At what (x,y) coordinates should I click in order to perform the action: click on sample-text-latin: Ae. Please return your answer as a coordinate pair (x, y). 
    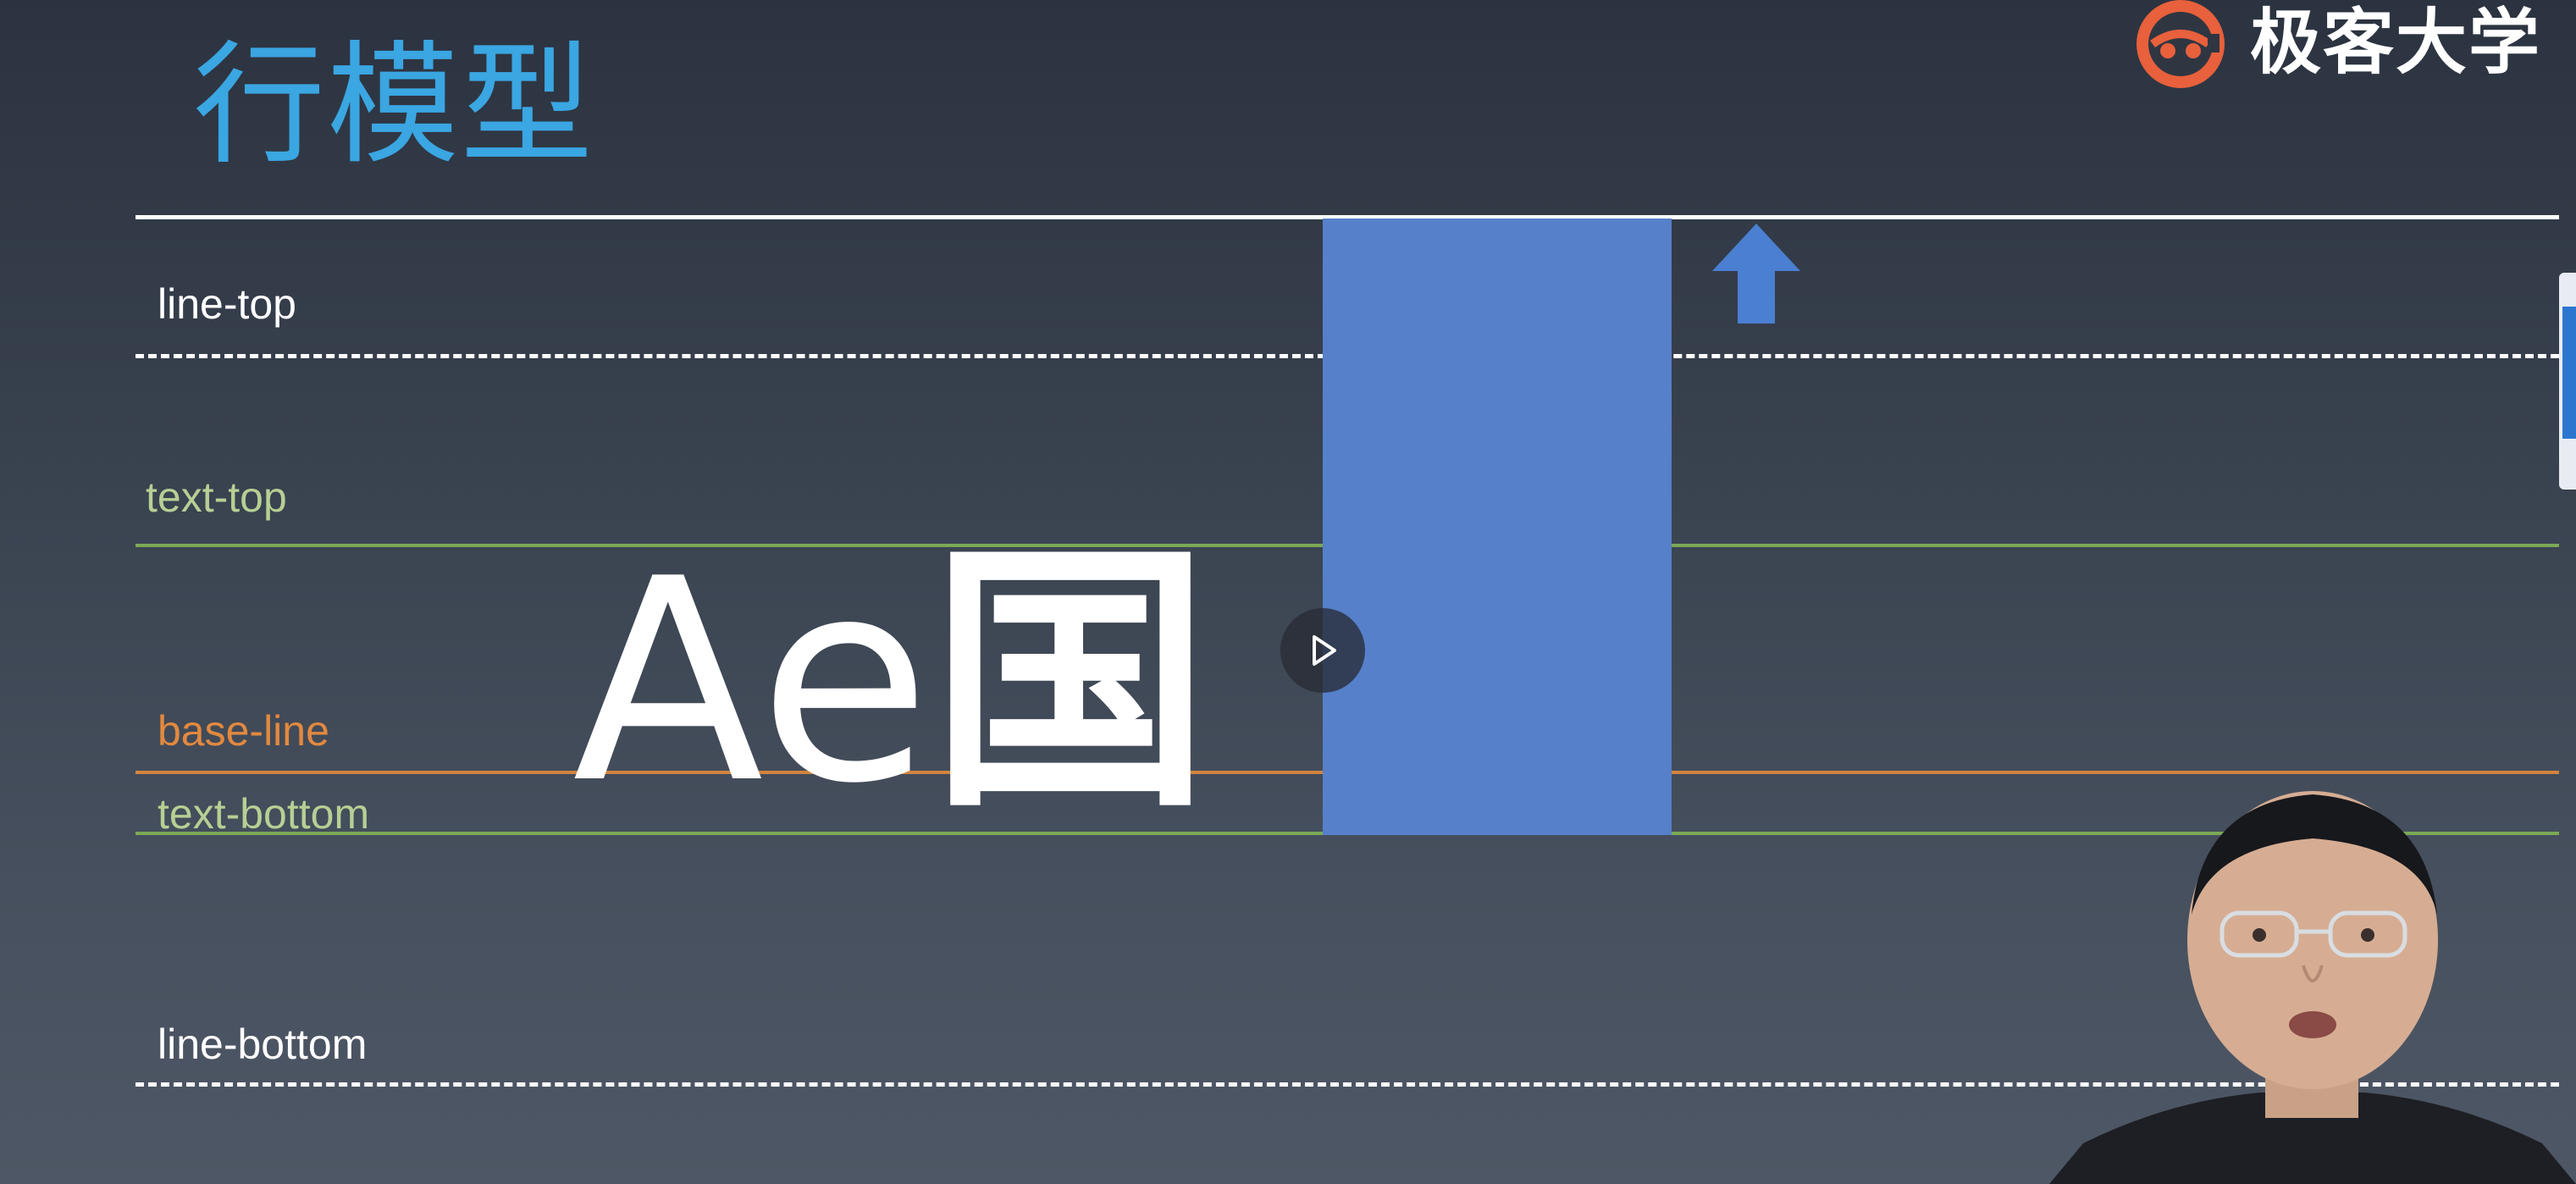
    Looking at the image, I should click on (752, 681).